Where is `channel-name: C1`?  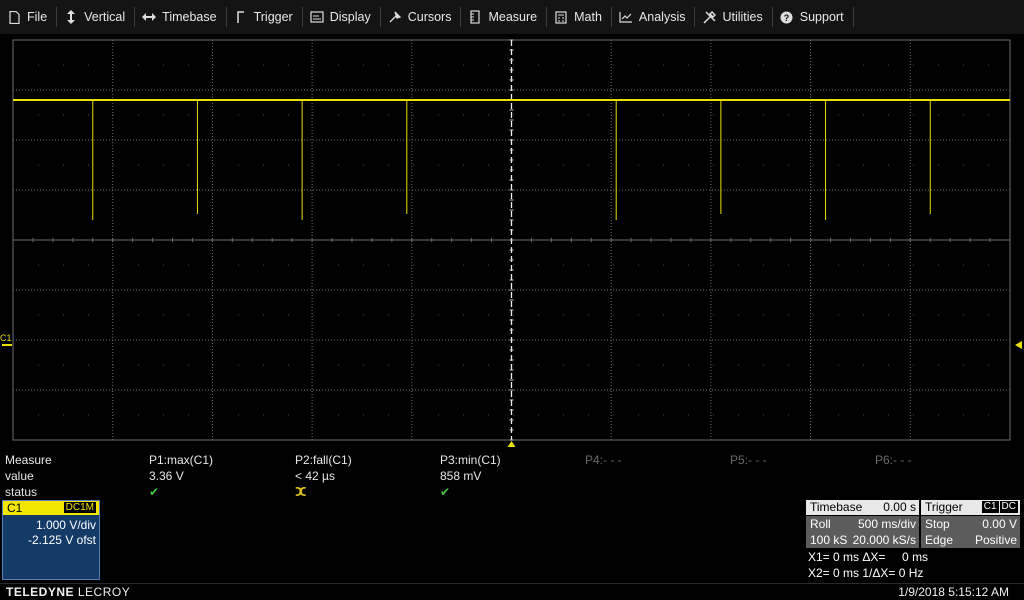 channel-name: C1 is located at coordinates (15, 508).